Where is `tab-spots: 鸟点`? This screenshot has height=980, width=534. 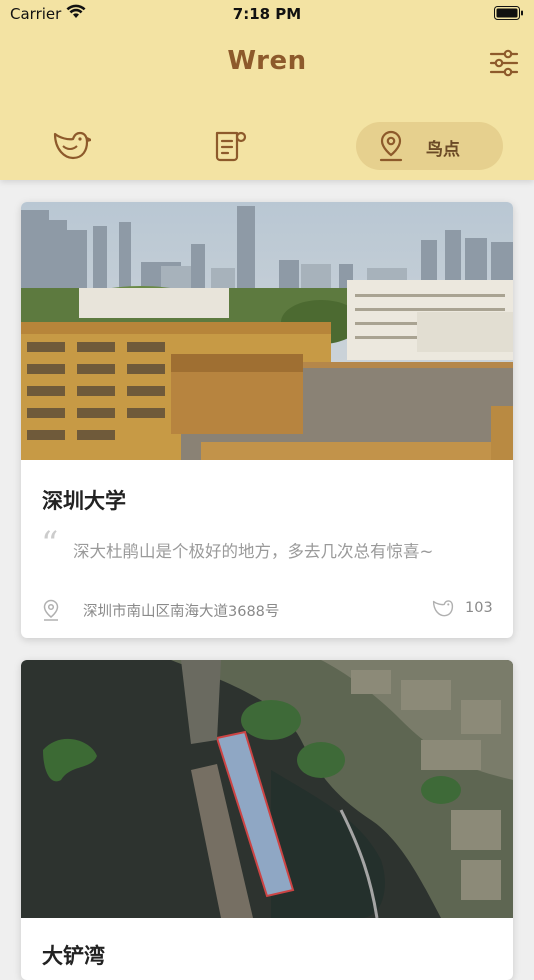
tab-spots: 鸟点 is located at coordinates (429, 146).